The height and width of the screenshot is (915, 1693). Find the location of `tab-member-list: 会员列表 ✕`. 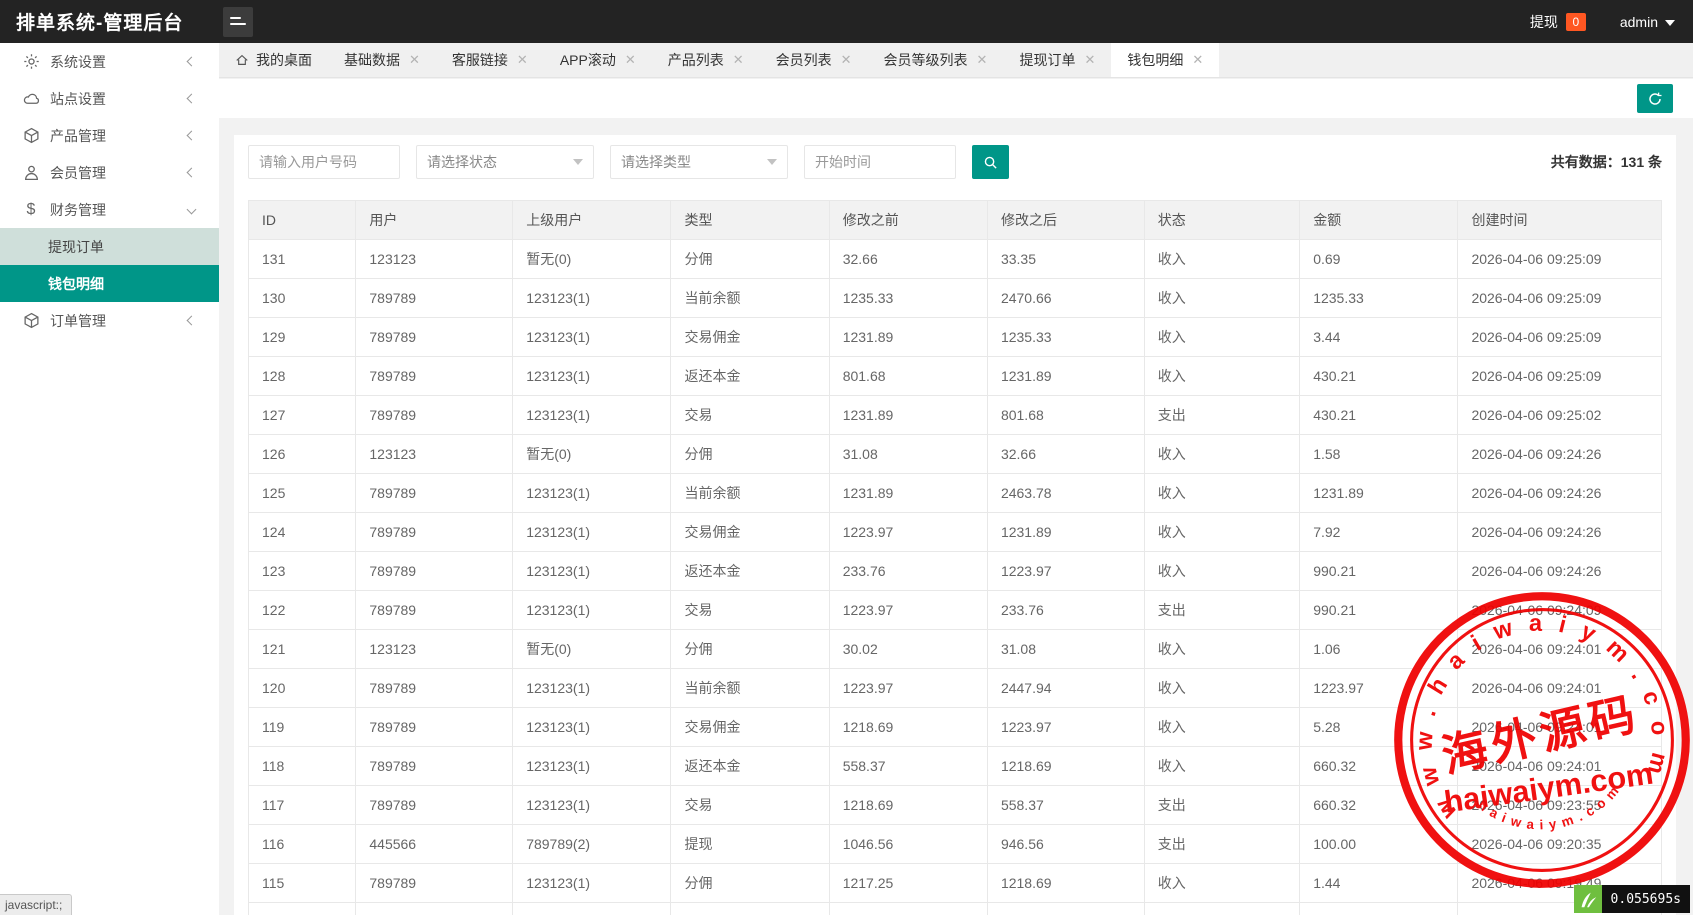

tab-member-list: 会员列表 ✕ is located at coordinates (814, 60).